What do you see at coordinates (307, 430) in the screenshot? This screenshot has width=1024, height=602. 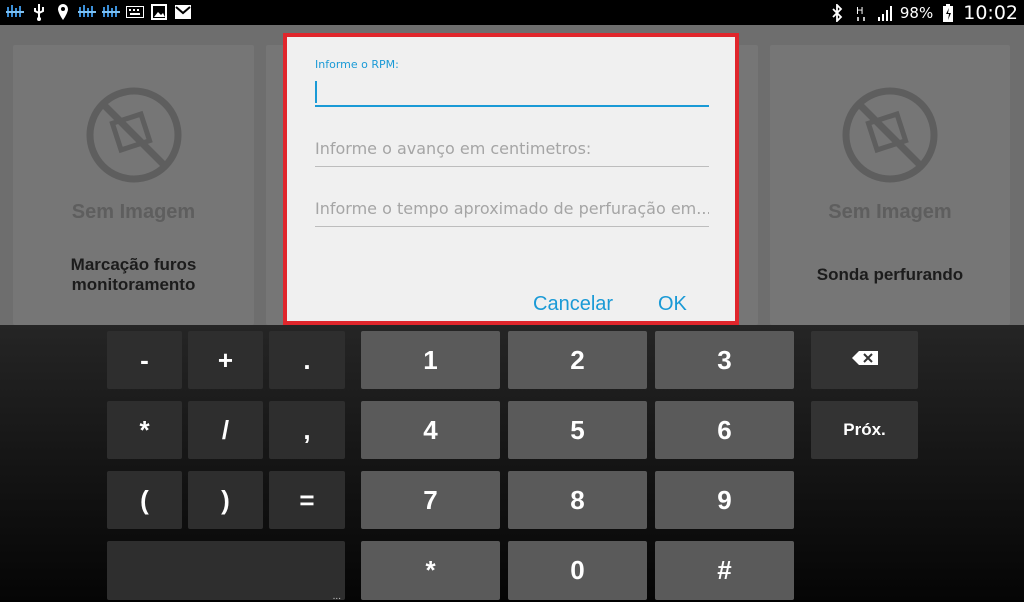 I see `key-comma: ,` at bounding box center [307, 430].